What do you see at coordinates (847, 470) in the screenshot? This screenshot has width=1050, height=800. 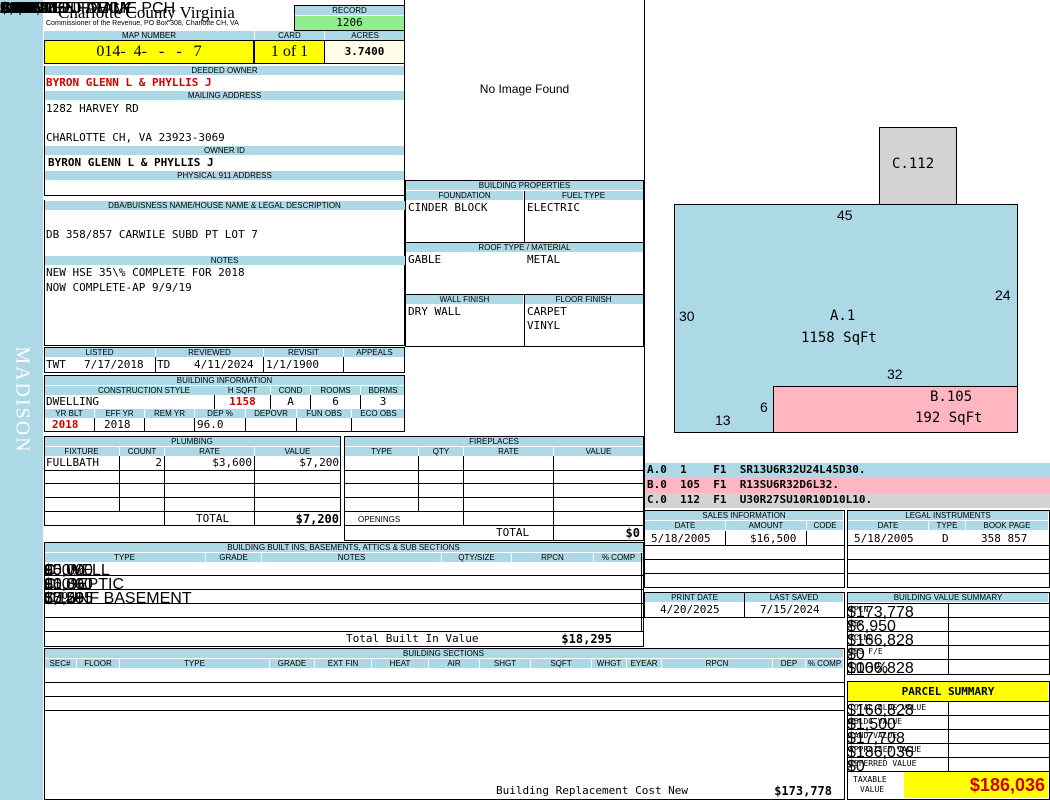 I see `legend-row-a: A.0 1 F1 SR13U6R32U24L45D30.` at bounding box center [847, 470].